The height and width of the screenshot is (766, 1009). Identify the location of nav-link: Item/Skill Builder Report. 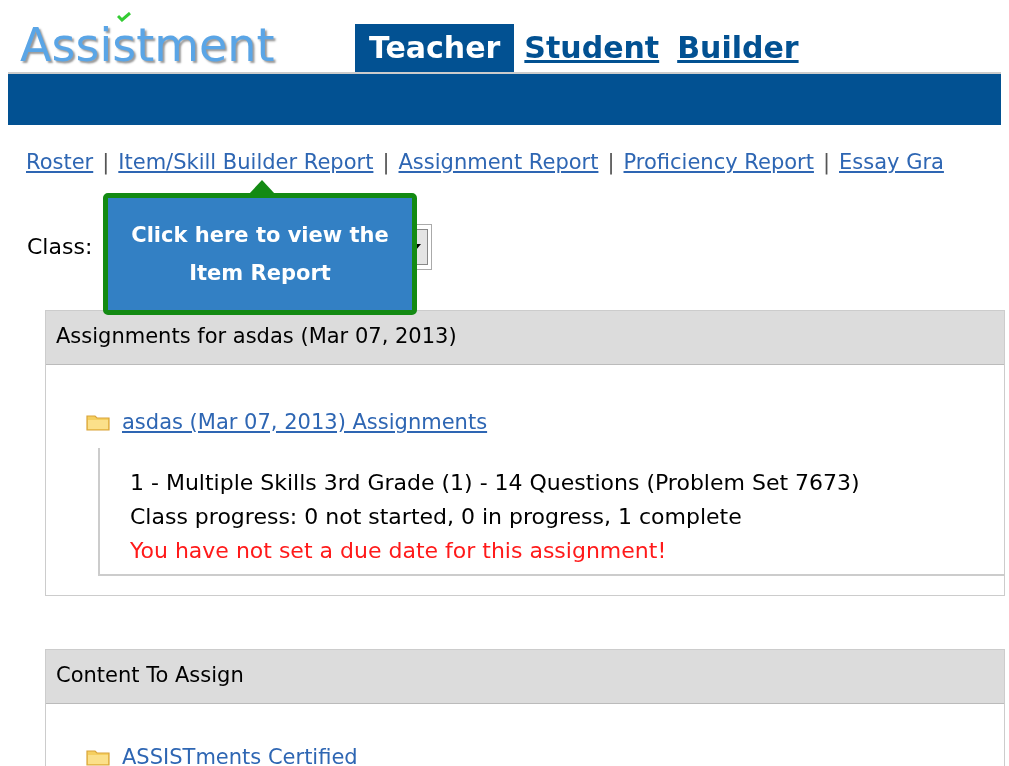
(246, 163).